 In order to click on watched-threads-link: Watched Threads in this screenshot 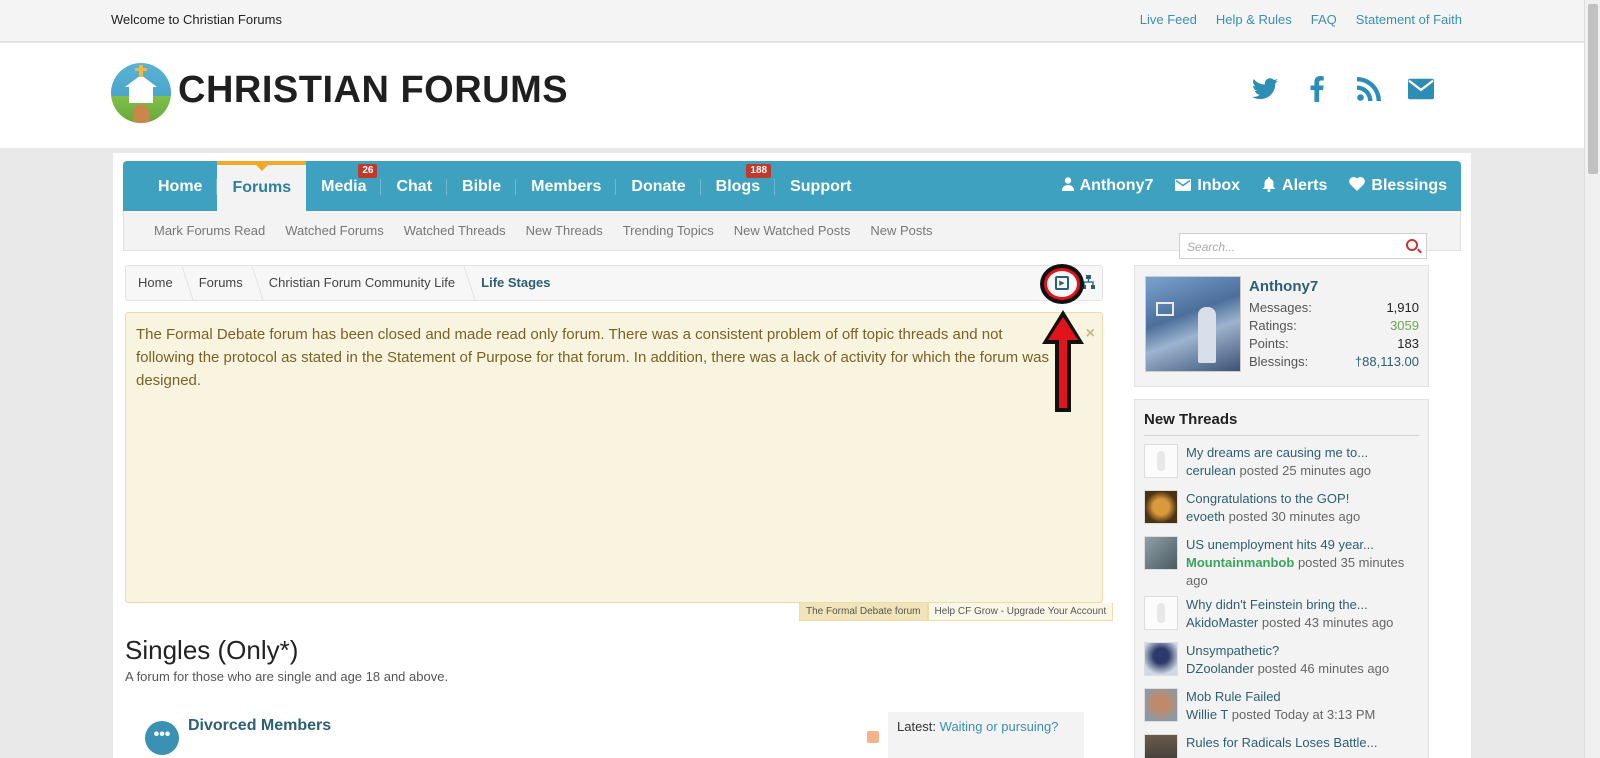, I will do `click(455, 230)`.